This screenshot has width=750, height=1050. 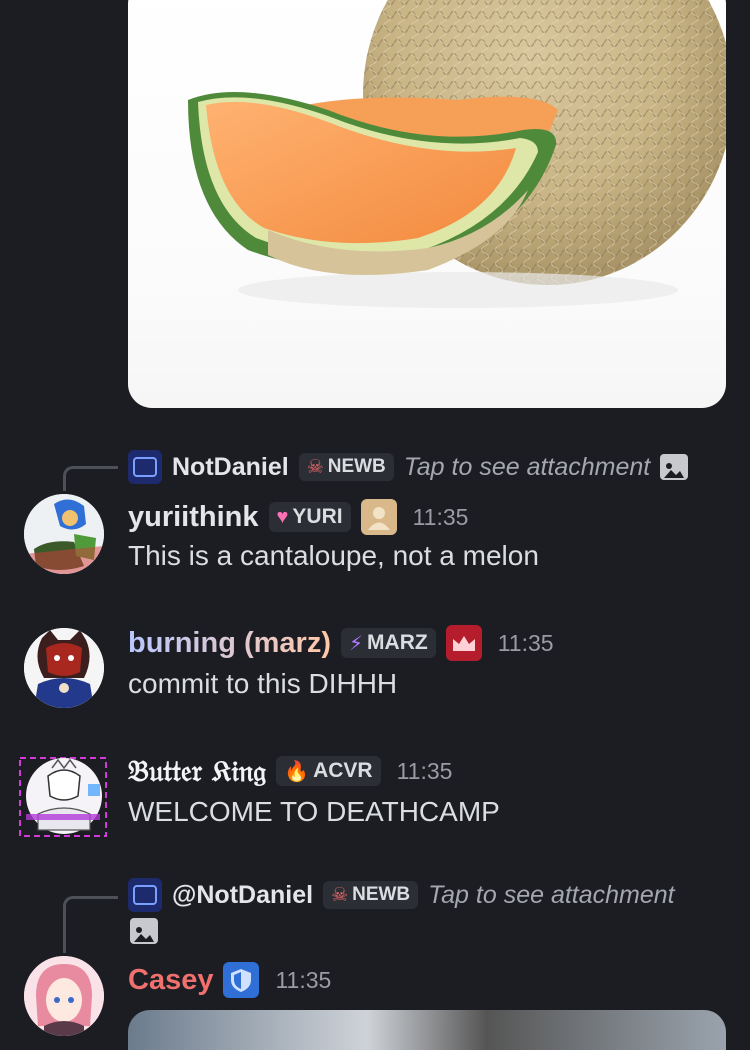 What do you see at coordinates (356, 643) in the screenshot?
I see `lightning-icon: ⚡` at bounding box center [356, 643].